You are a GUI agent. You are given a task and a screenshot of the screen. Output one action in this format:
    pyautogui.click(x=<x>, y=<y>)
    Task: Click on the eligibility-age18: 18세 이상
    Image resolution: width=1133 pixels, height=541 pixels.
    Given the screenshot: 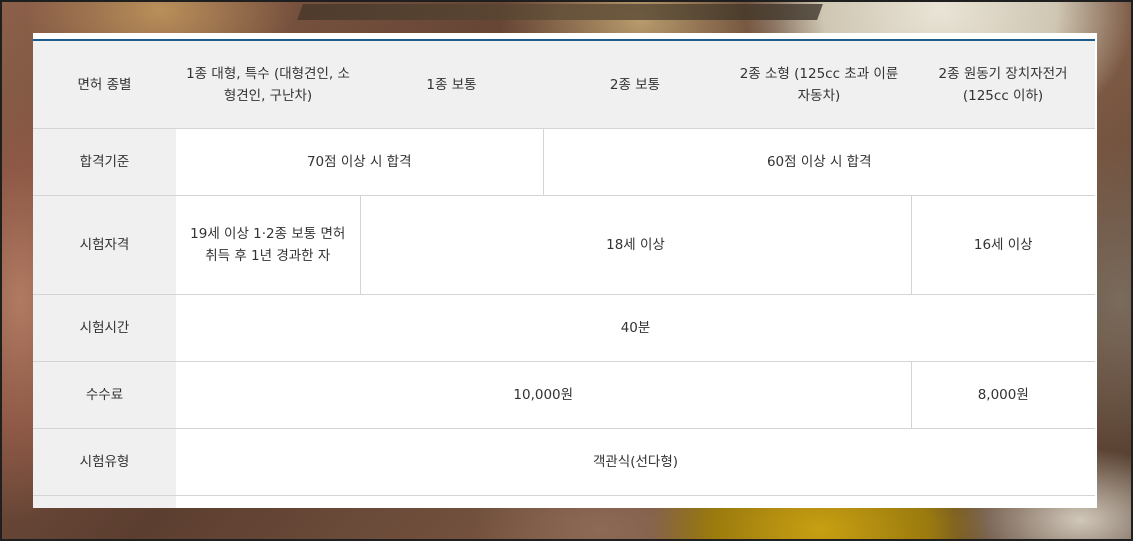 What is the action you would take?
    pyautogui.click(x=635, y=245)
    